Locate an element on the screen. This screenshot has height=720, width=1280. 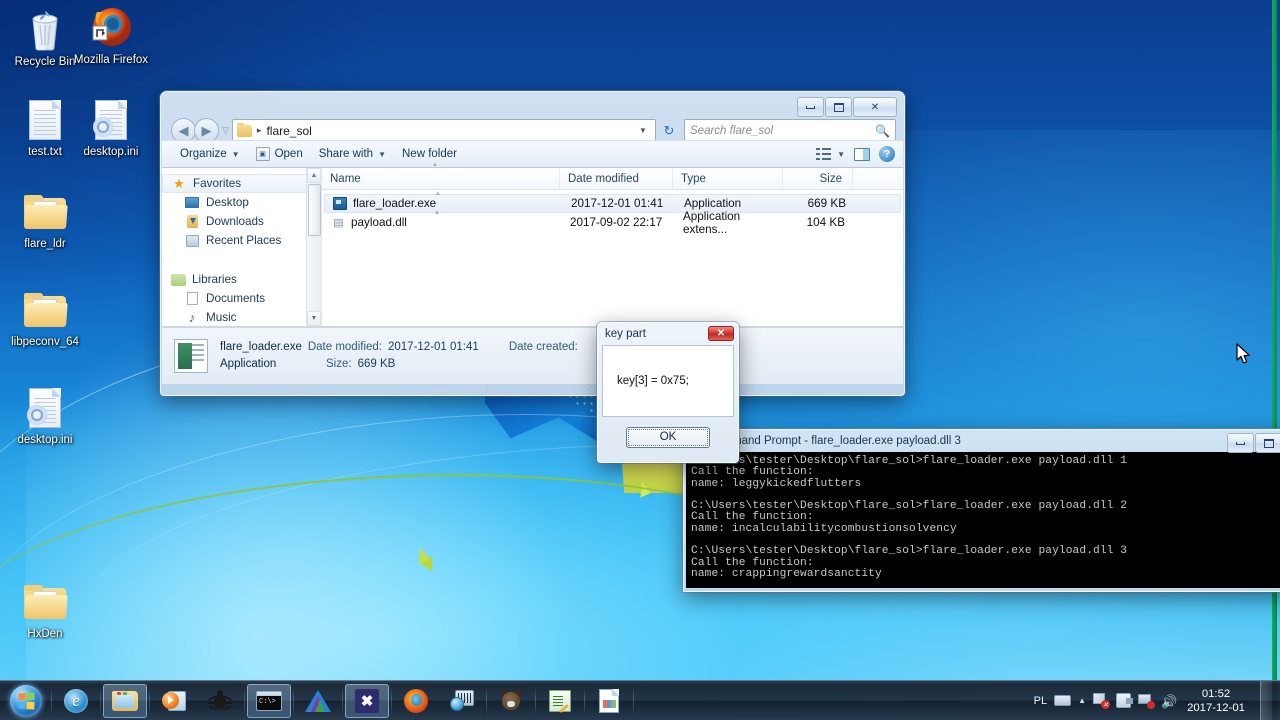
breadcrumb: flare_sol is located at coordinates (450, 131).